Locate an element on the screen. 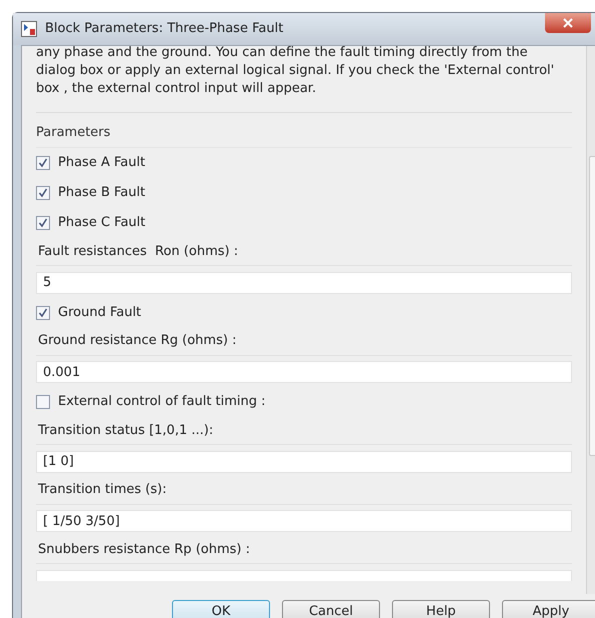  description-text: any phase and the ground. You can define the fault timing directly from the dialog box or apply an external logical signal. If you check the 'External control' box , the external control input will appear. is located at coordinates (296, 72).